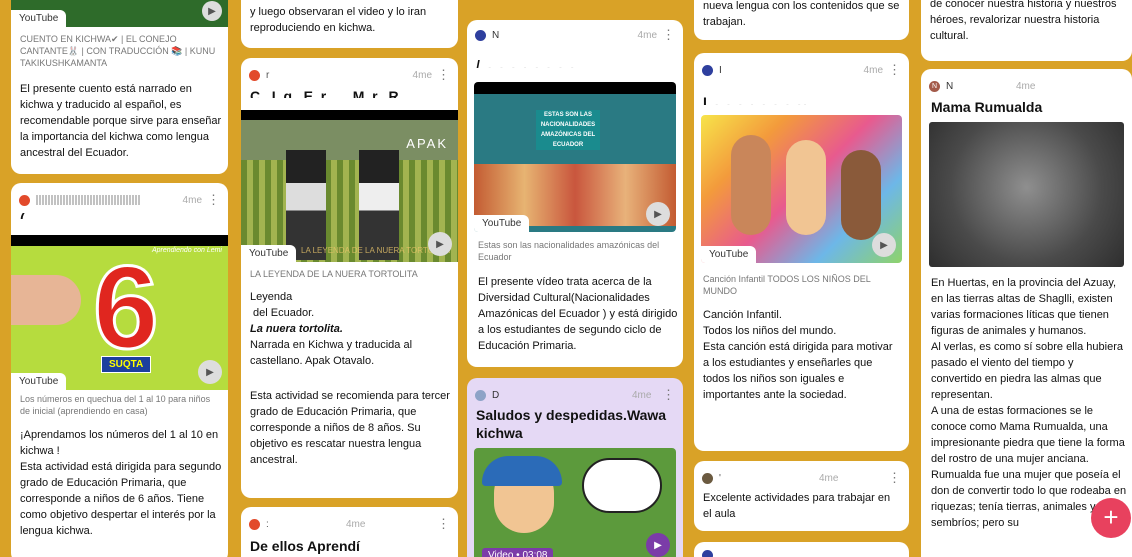  What do you see at coordinates (575, 502) in the screenshot?
I see `video-thumbnail: Video • 03:08 ▶` at bounding box center [575, 502].